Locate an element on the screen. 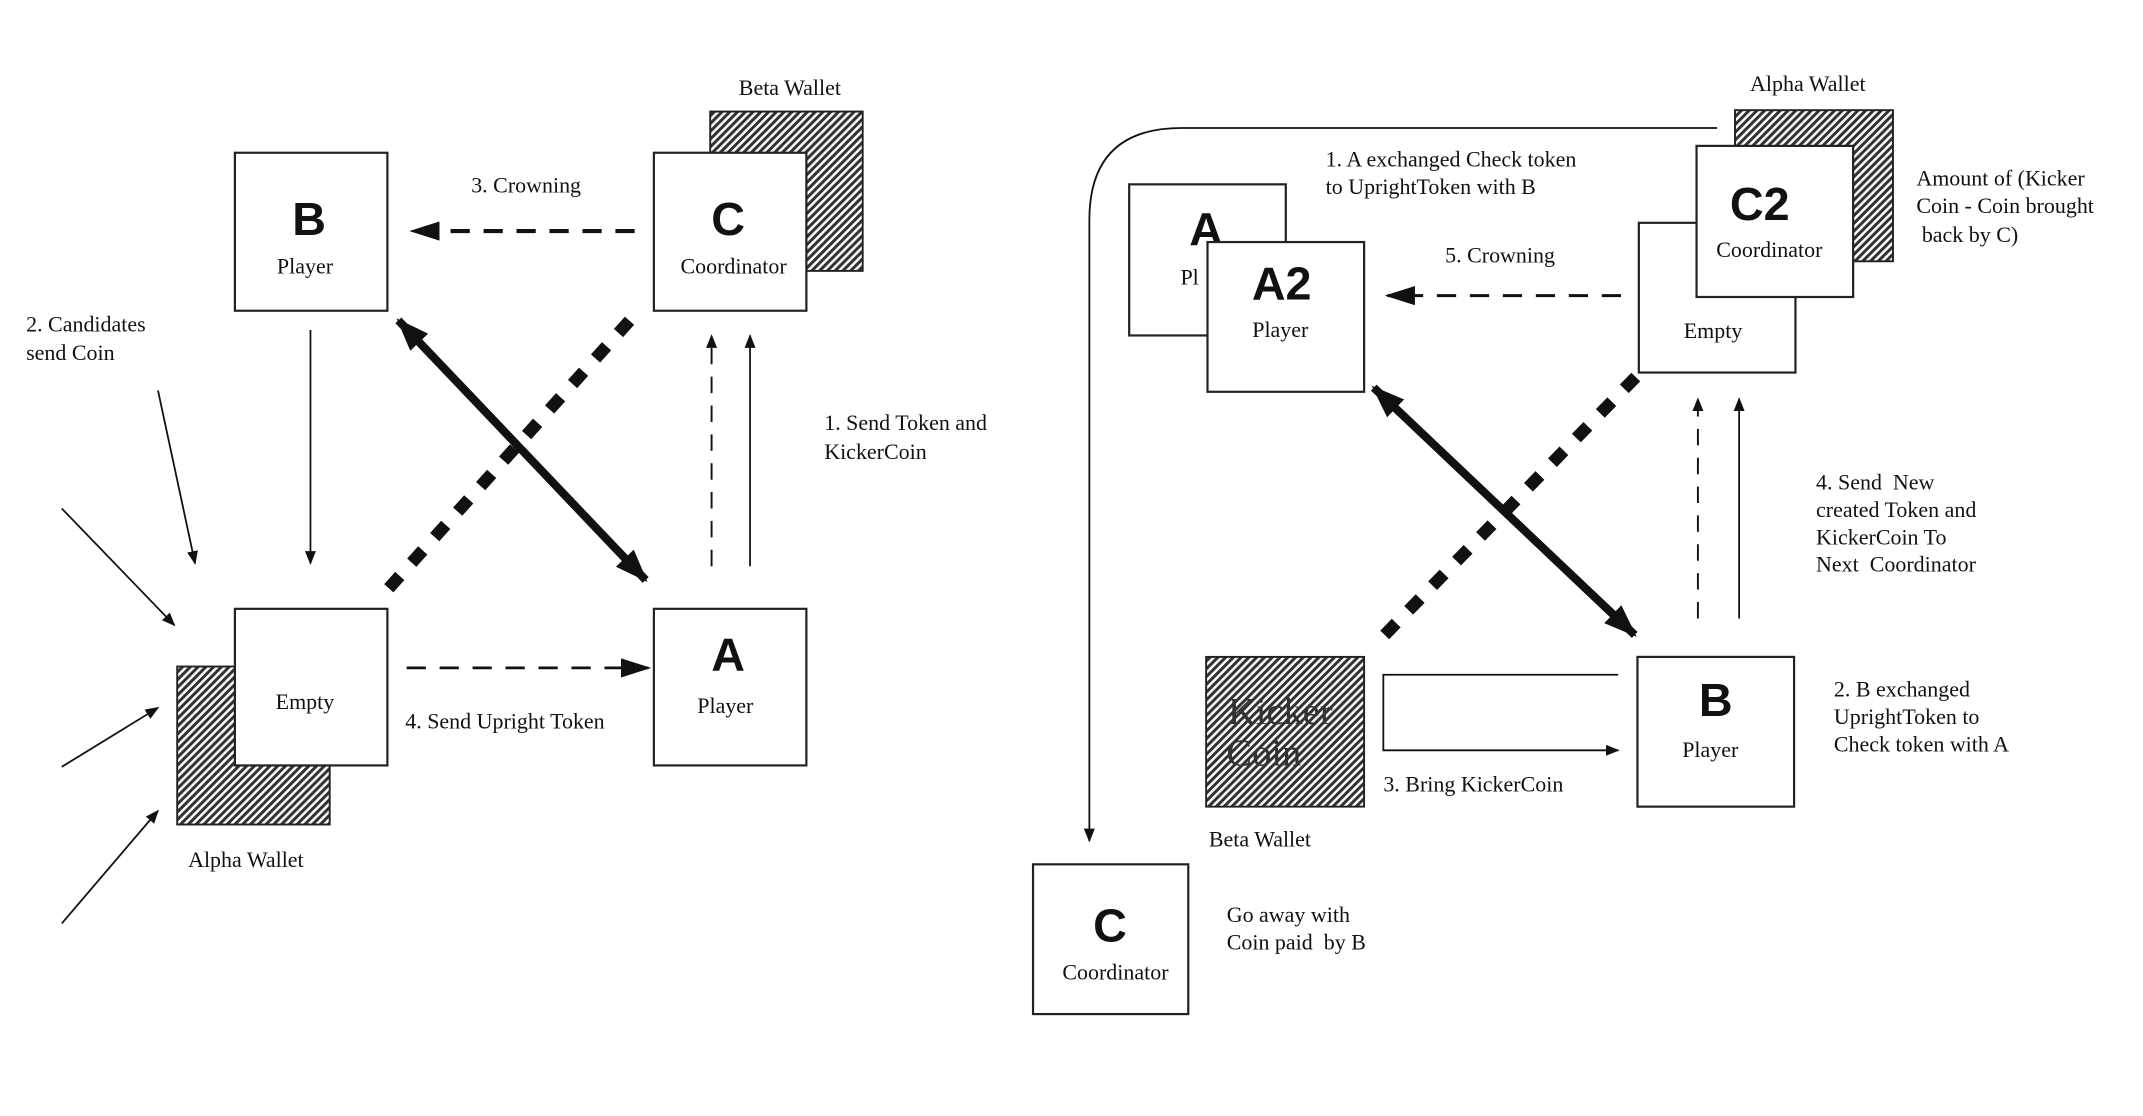  node-letter: A is located at coordinates (728, 655).